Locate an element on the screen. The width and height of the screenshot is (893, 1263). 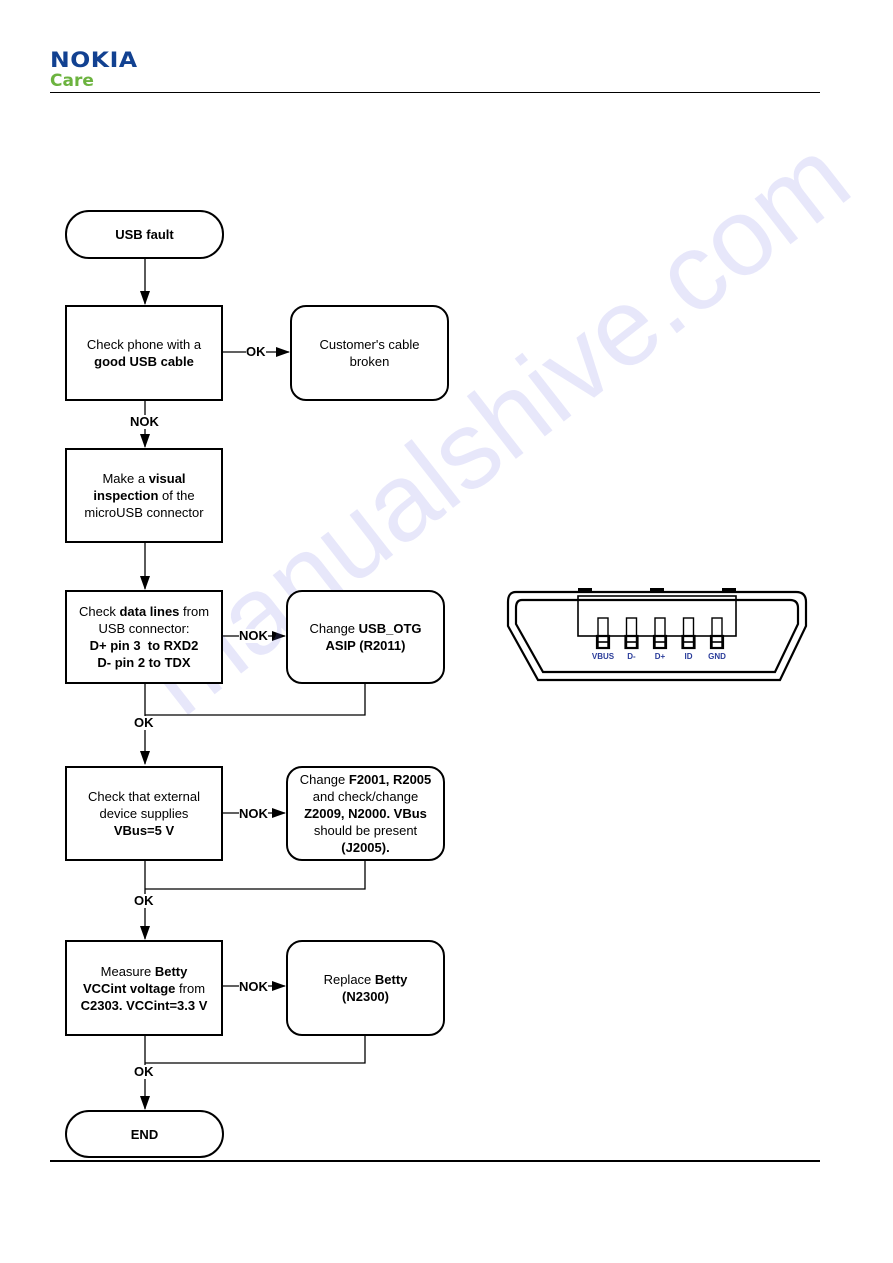
box-text-line: and check/change is located at coordinates (366, 796).